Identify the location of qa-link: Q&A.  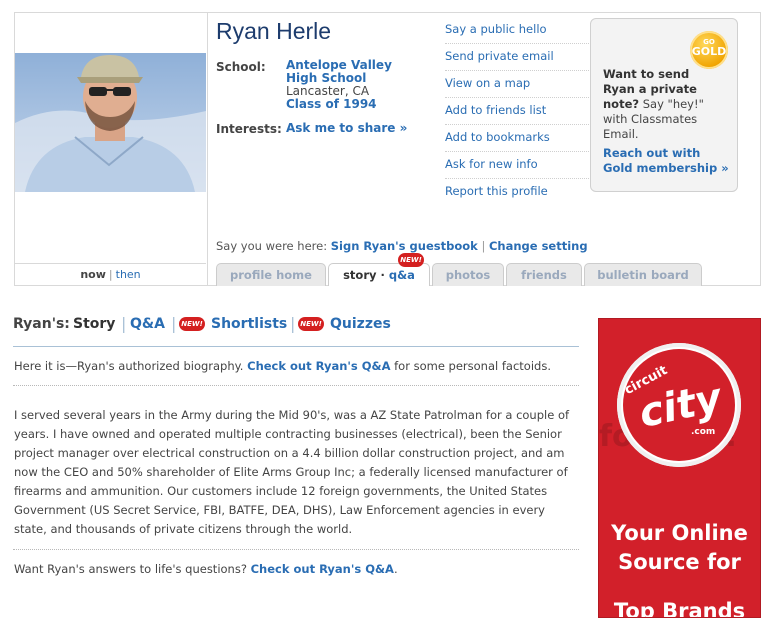
(147, 324).